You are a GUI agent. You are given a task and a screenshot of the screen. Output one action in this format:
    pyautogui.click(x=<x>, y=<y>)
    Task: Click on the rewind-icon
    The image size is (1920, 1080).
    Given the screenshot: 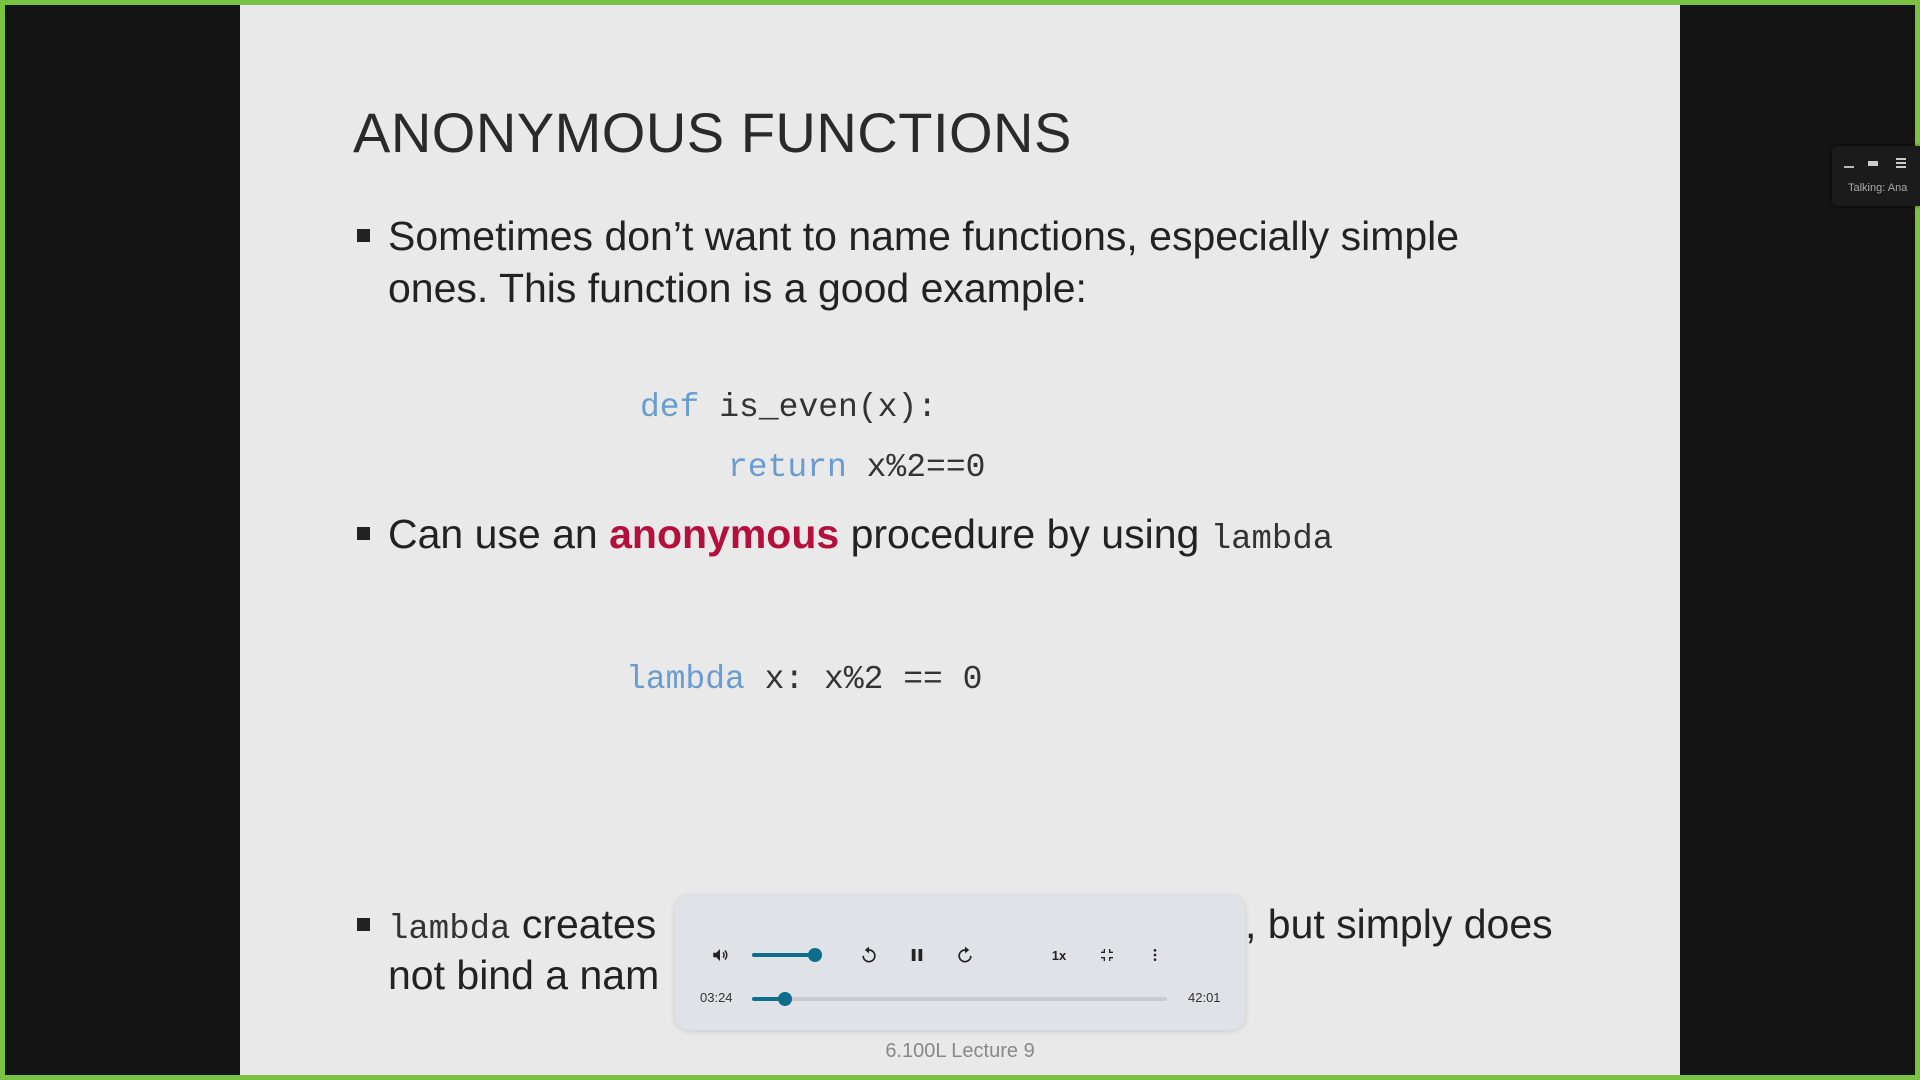 What is the action you would take?
    pyautogui.click(x=869, y=954)
    